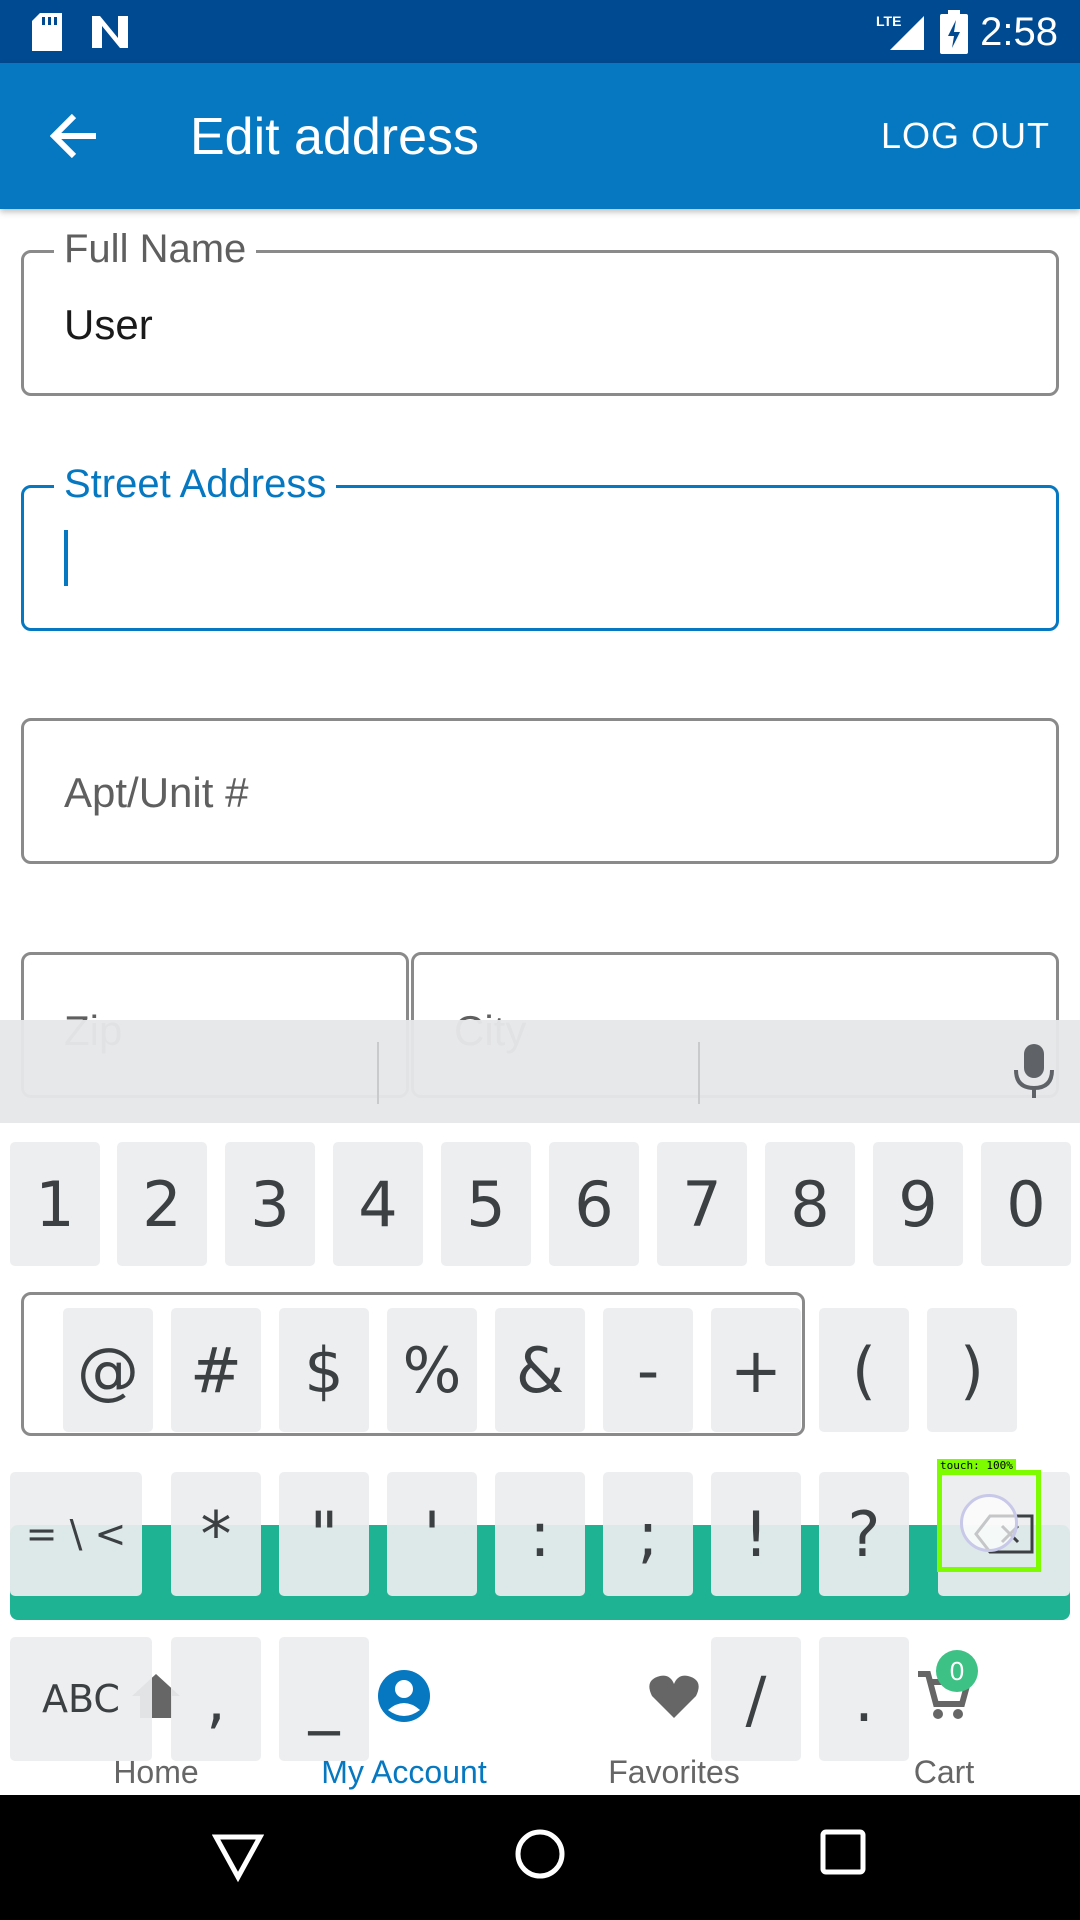 Image resolution: width=1080 pixels, height=1920 pixels. What do you see at coordinates (810, 1204) in the screenshot?
I see `key-8: 8` at bounding box center [810, 1204].